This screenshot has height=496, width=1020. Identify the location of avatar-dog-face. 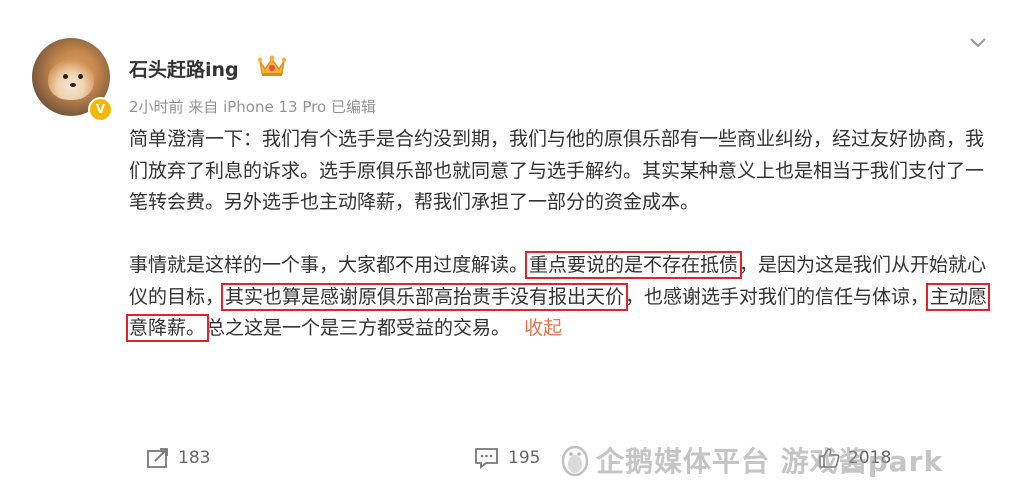
(71, 80).